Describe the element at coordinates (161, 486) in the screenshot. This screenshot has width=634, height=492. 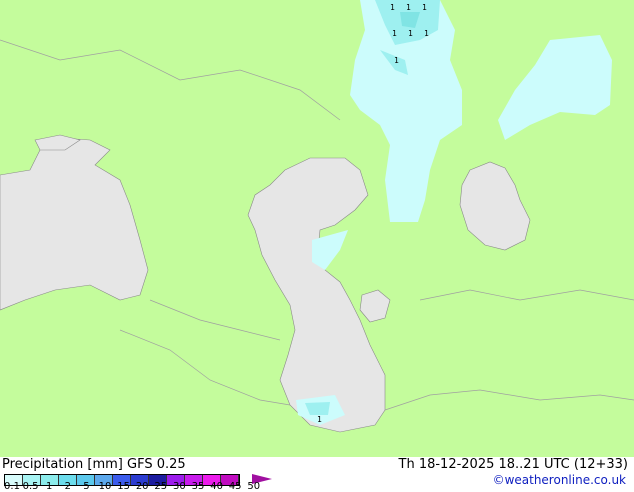
I see `scale-label: 25` at that location.